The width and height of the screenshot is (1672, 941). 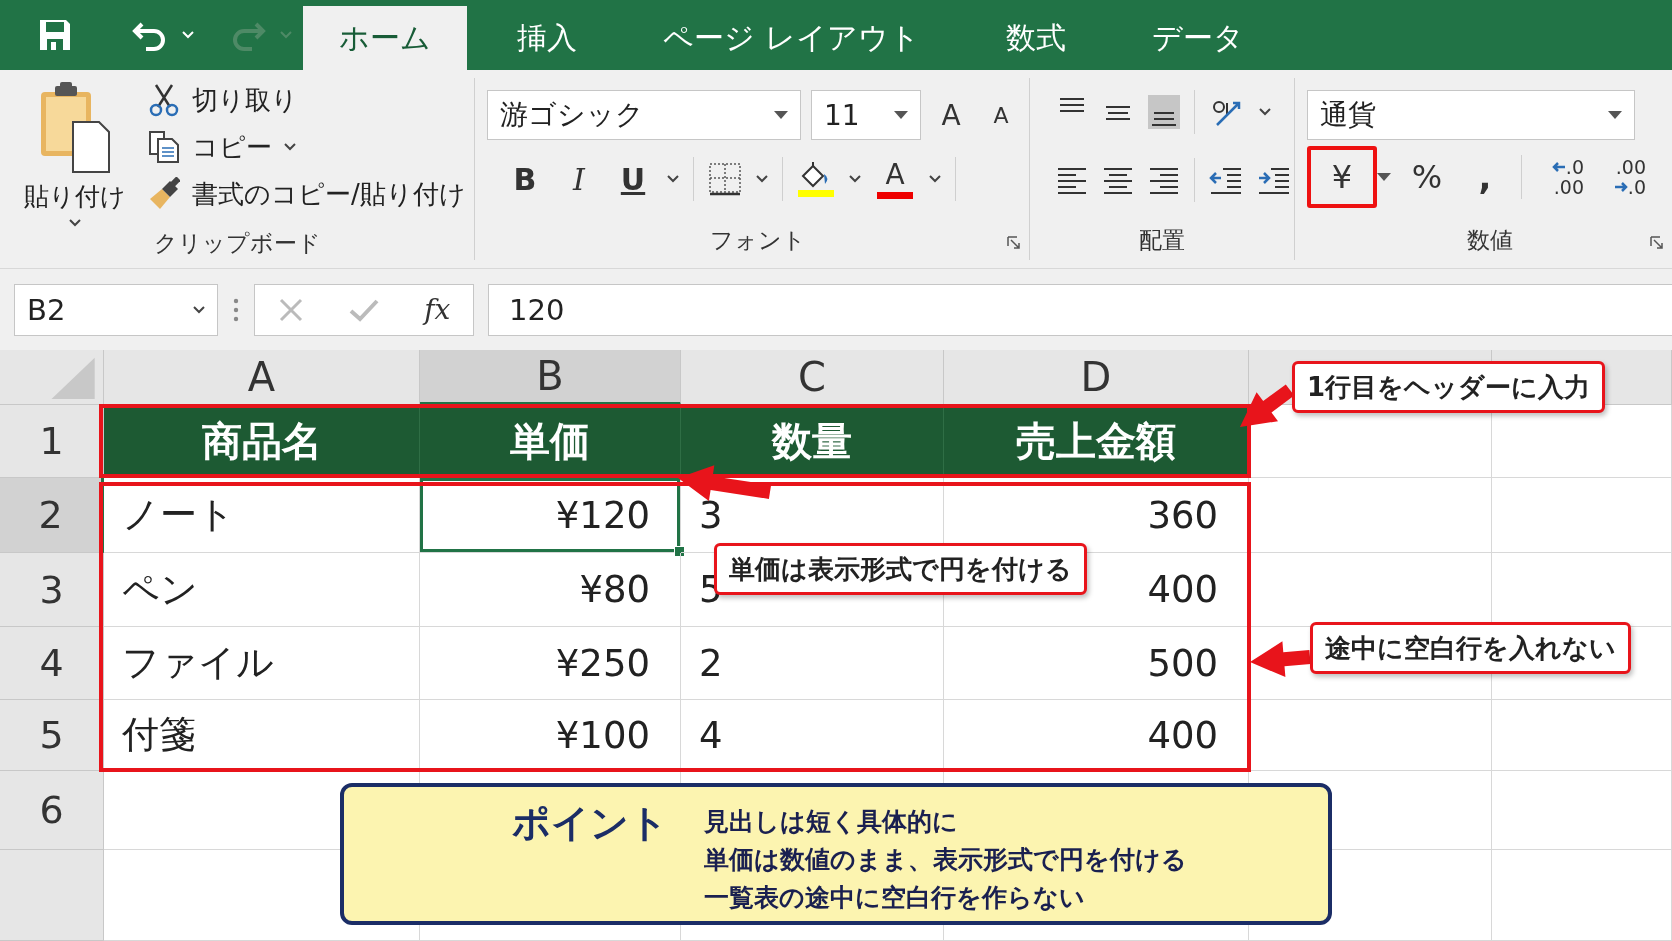 What do you see at coordinates (550, 590) in the screenshot?
I see `table-cell: ¥80` at bounding box center [550, 590].